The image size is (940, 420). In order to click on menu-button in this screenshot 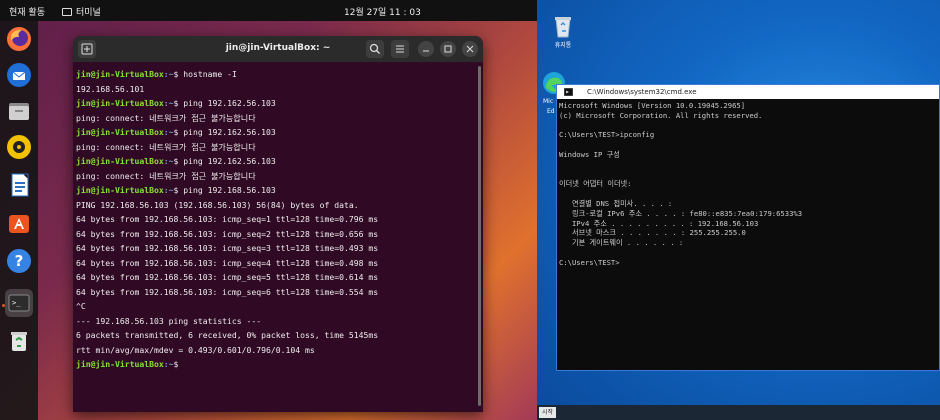, I will do `click(400, 49)`.